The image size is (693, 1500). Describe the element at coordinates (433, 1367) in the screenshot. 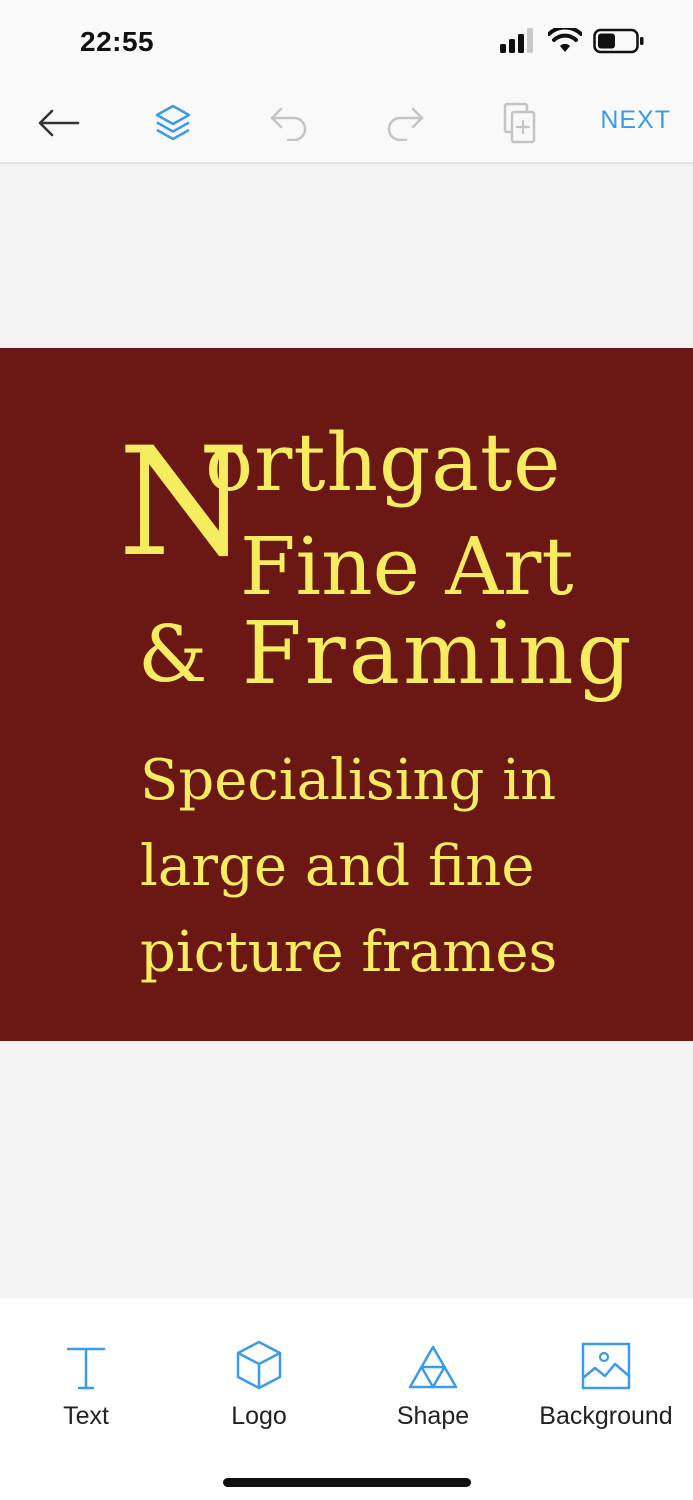

I see `triangles-icon` at that location.